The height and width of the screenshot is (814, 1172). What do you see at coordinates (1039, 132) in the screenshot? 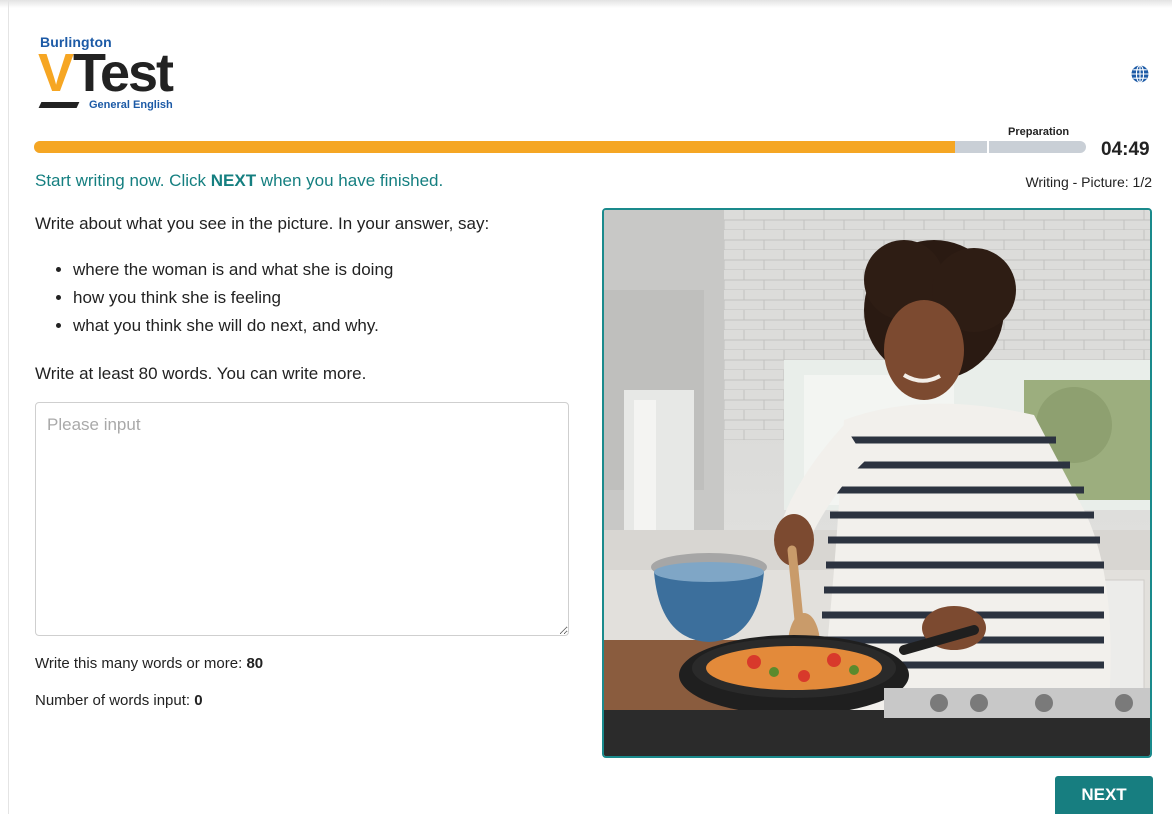
I see `preparation-label: Preparation` at bounding box center [1039, 132].